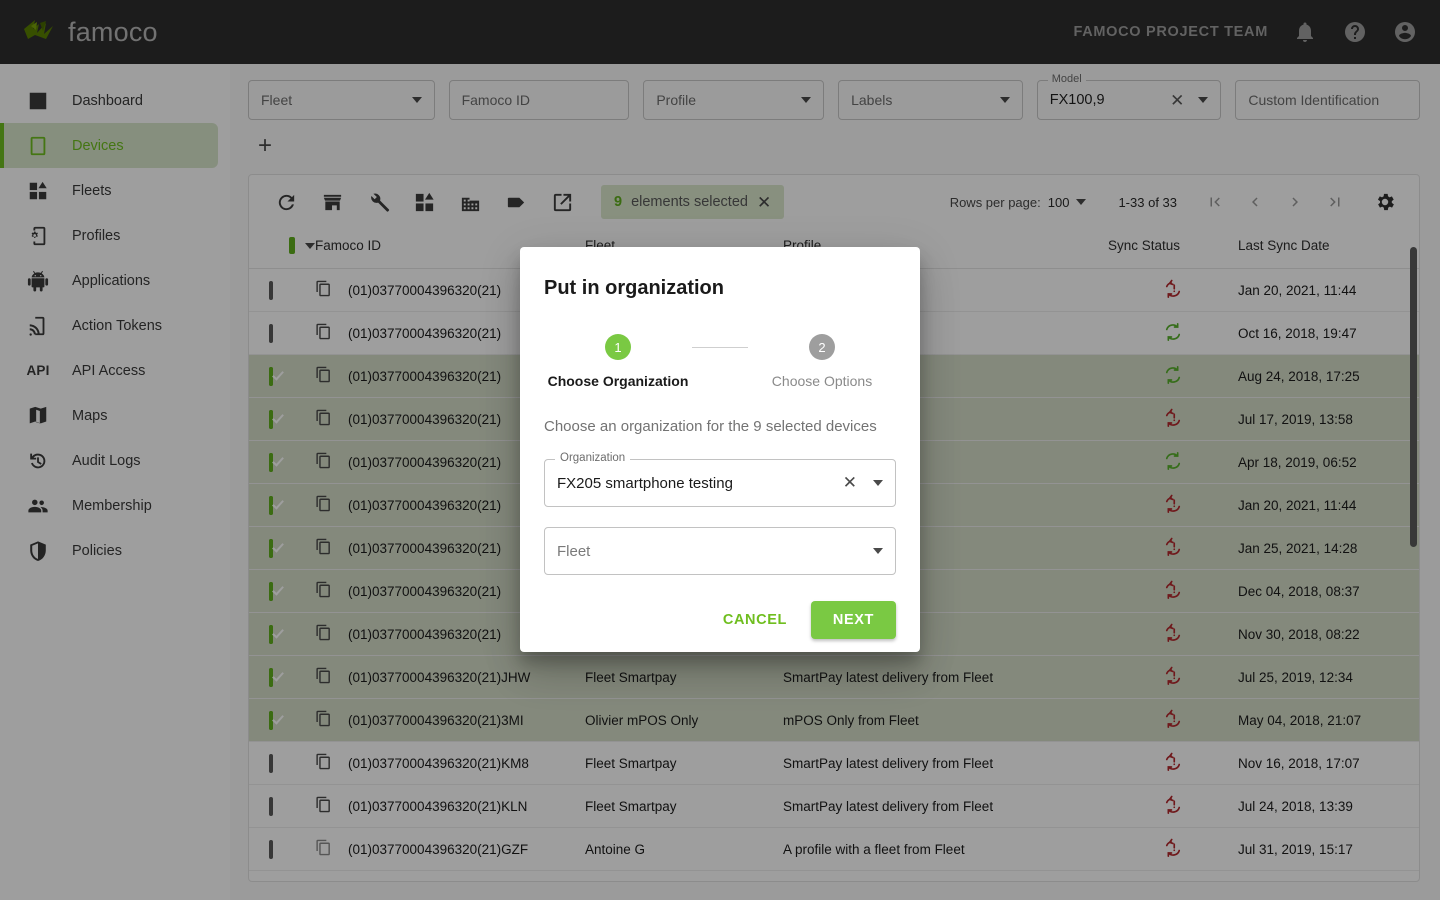 The image size is (1440, 900). I want to click on dialog-actions: CANCEL NEXT, so click(720, 620).